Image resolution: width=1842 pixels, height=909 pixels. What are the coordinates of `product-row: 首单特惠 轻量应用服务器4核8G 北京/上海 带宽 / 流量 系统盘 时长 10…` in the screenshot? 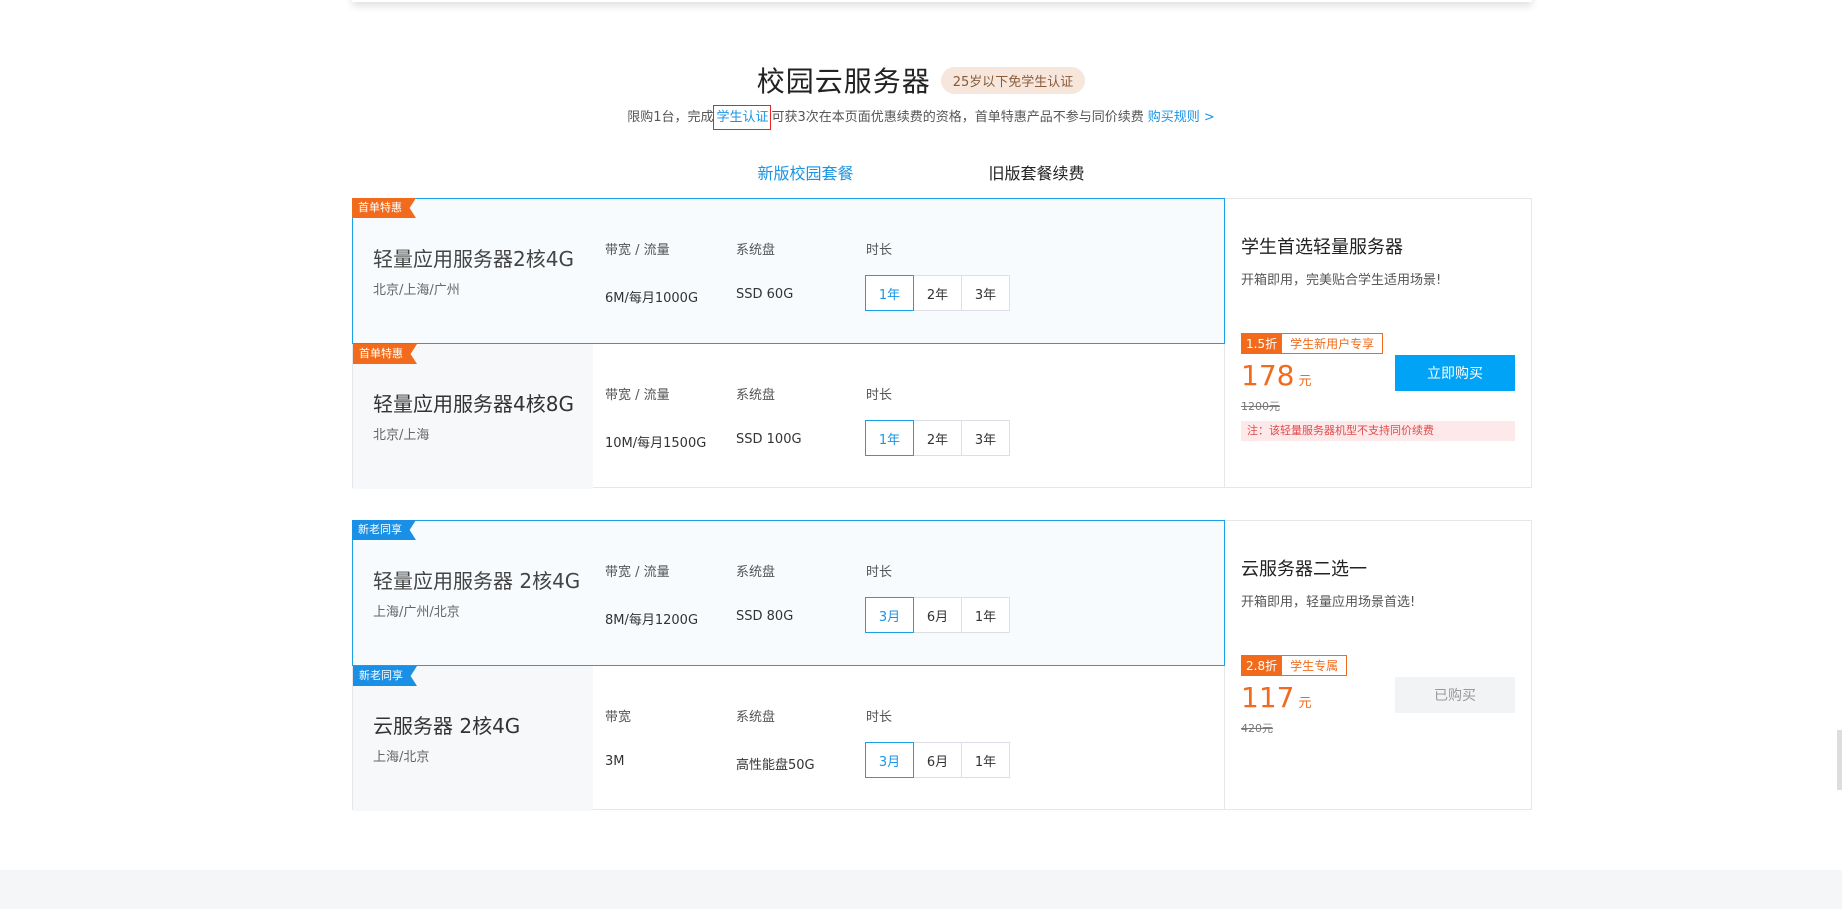 It's located at (789, 416).